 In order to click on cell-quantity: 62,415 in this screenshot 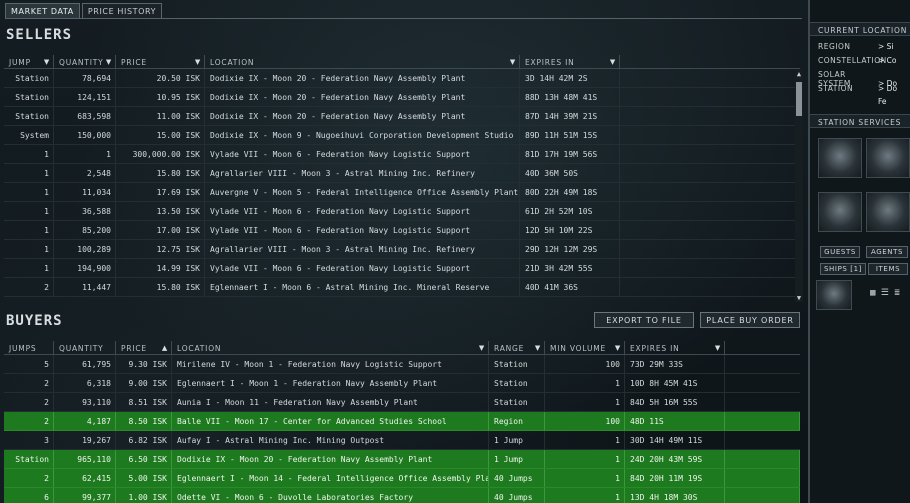, I will do `click(85, 478)`.